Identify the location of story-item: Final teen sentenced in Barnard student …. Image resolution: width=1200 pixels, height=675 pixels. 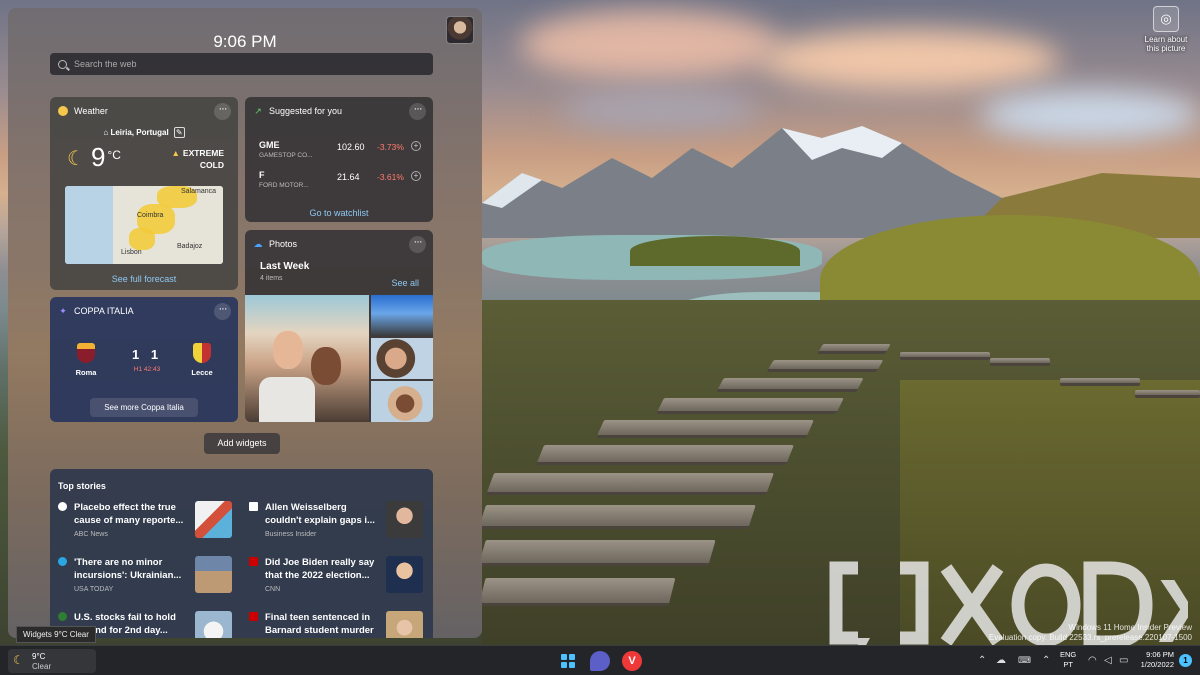
(338, 624).